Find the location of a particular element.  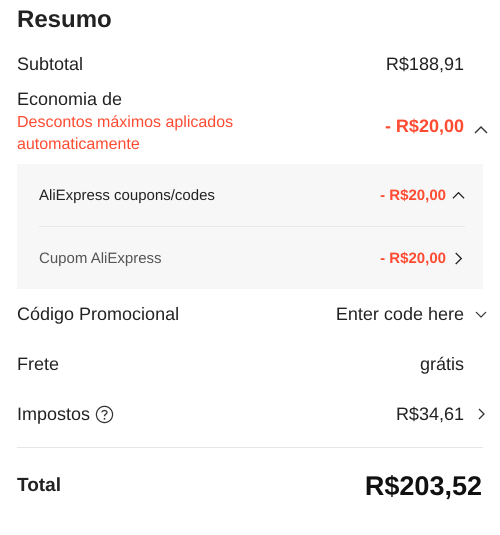

shipping-label: Frete is located at coordinates (38, 364).